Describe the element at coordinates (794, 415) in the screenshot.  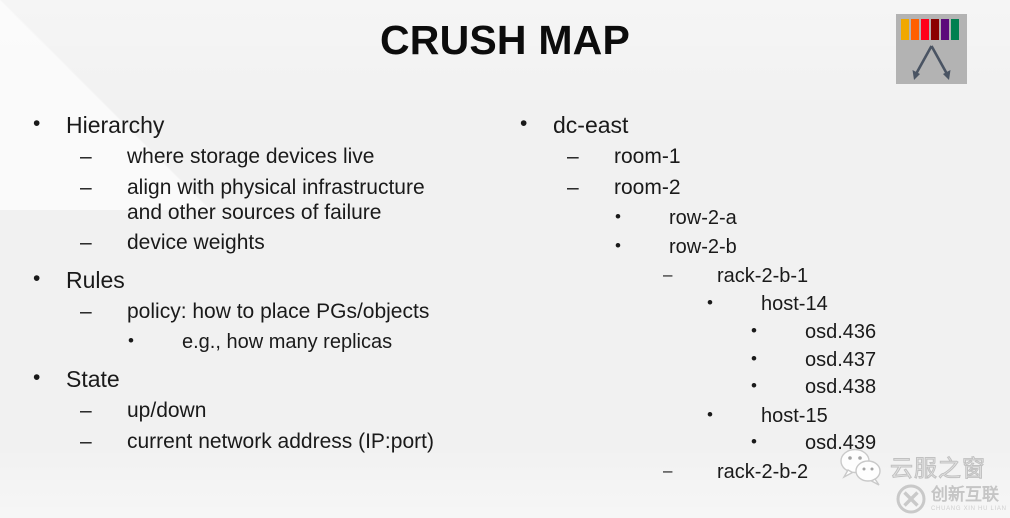
I see `bullet-item-label: host-15` at that location.